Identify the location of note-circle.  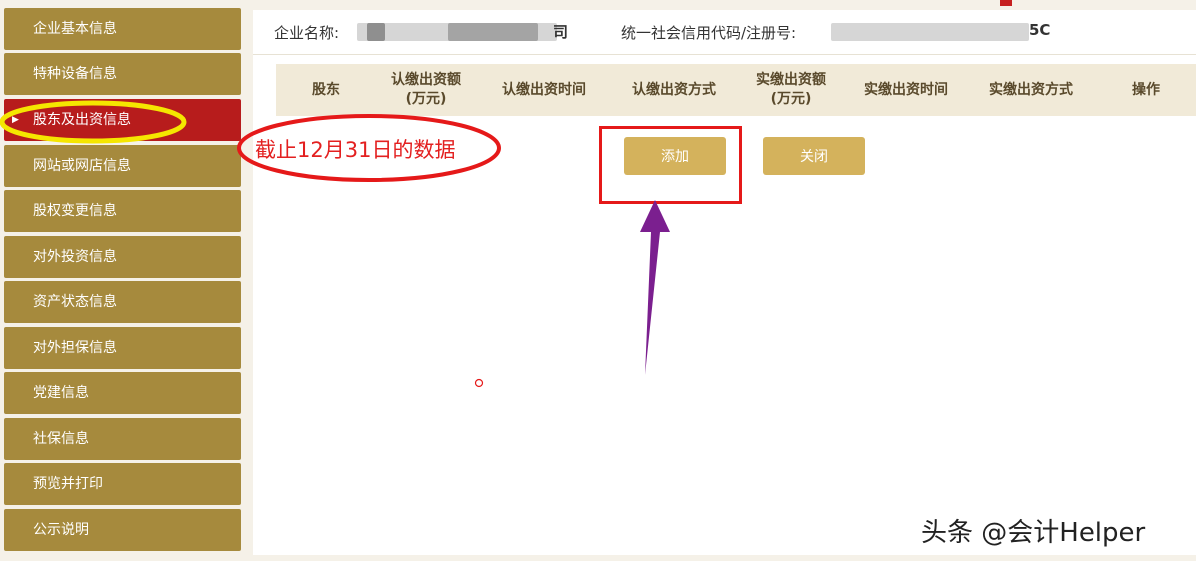
(369, 148).